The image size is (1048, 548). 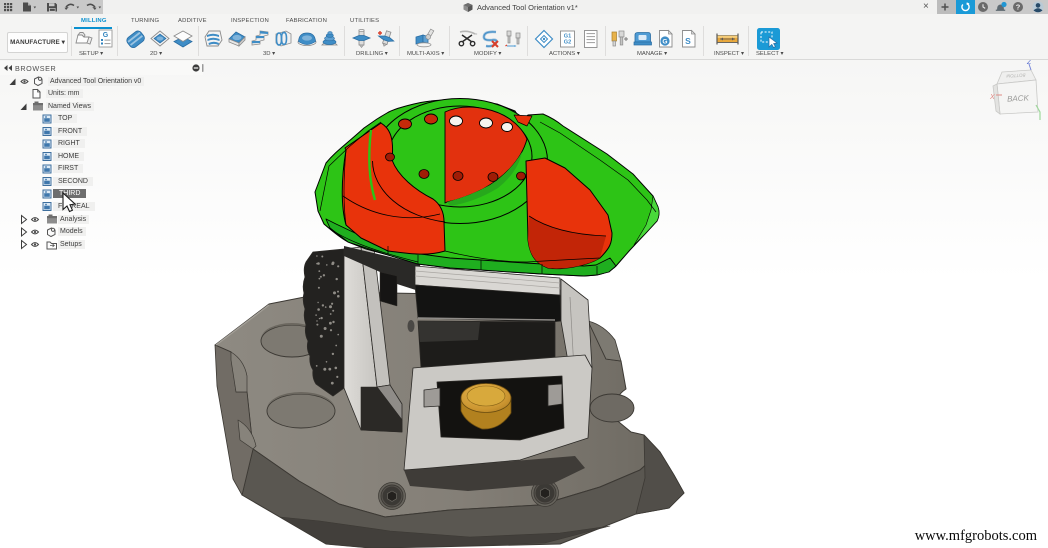 I want to click on svg-text: BACK, so click(x=1018, y=98).